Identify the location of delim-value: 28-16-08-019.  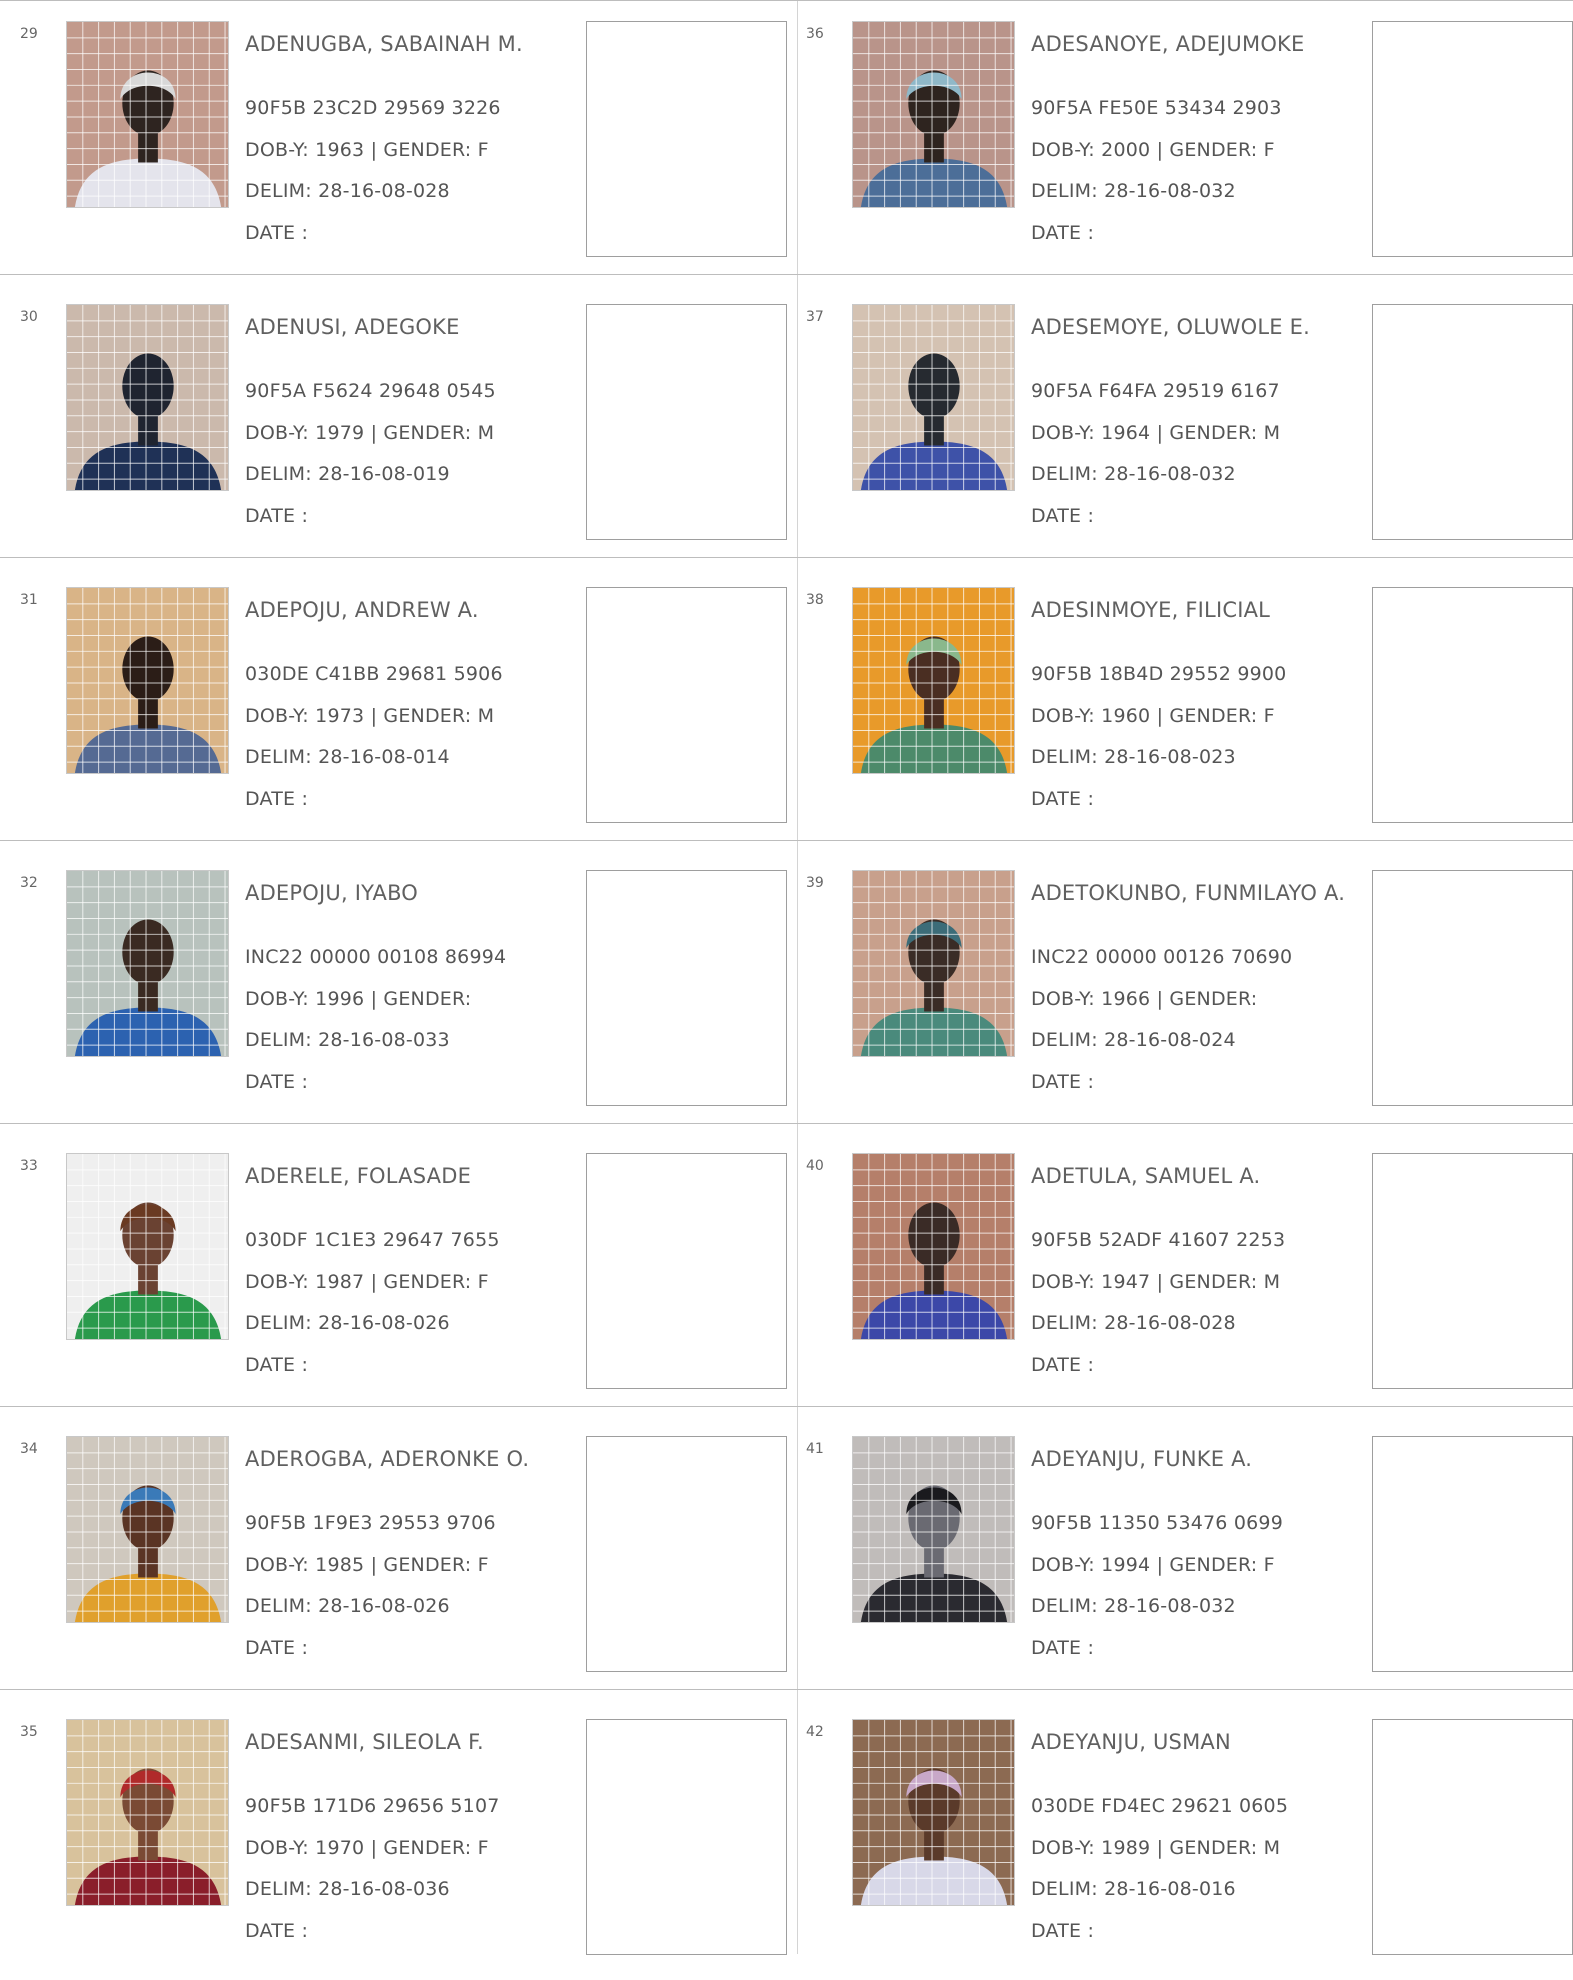
(384, 474).